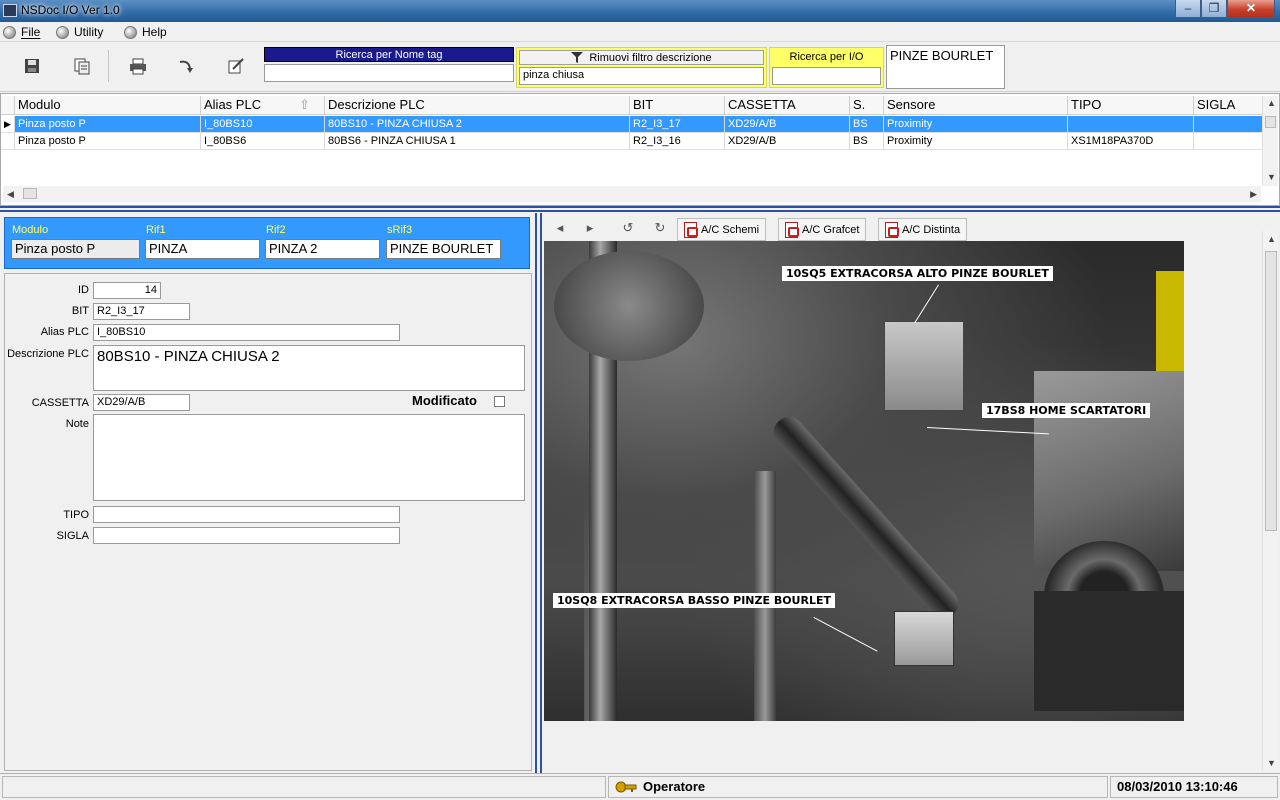 The height and width of the screenshot is (800, 1280). I want to click on search-tag-input, so click(389, 73).